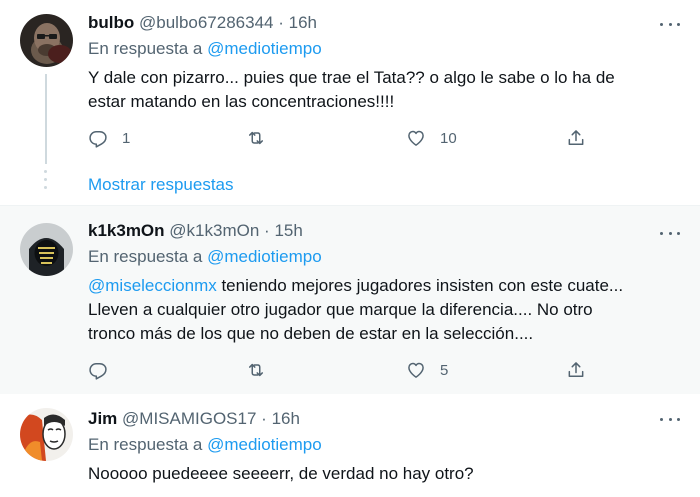 This screenshot has height=497, width=700. What do you see at coordinates (126, 230) in the screenshot?
I see `display-name: k1k3mOn` at bounding box center [126, 230].